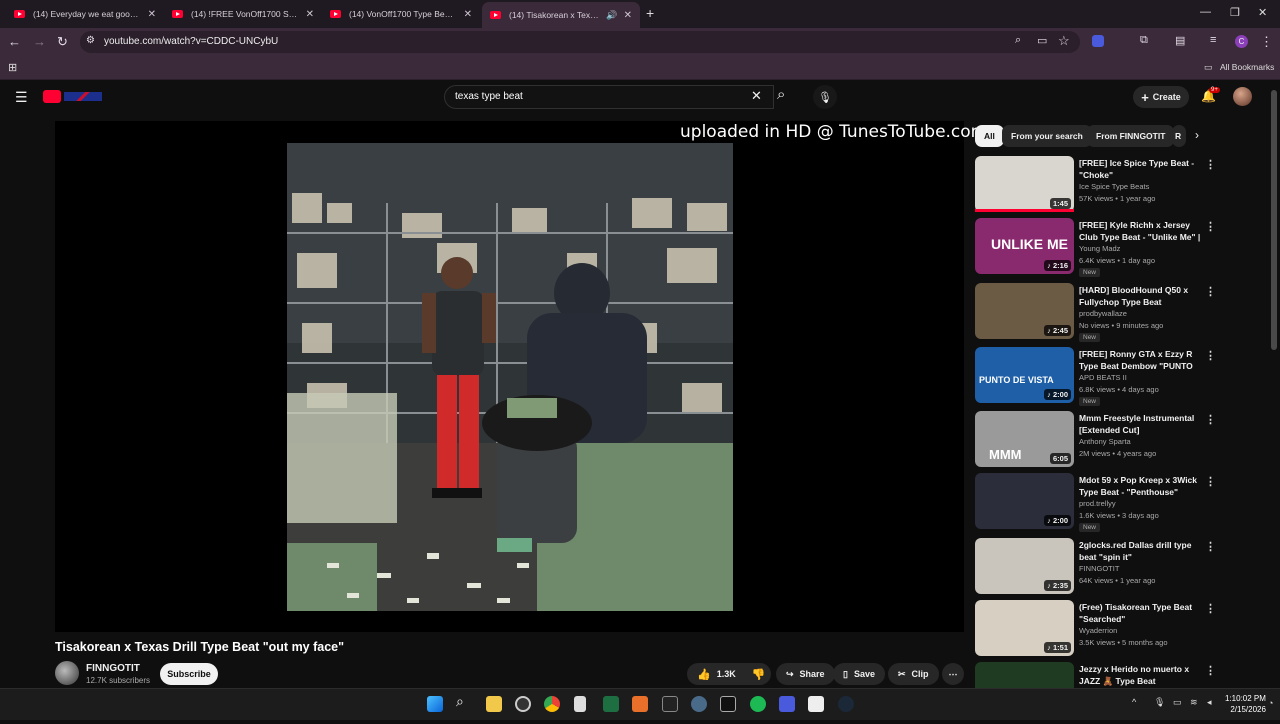 The height and width of the screenshot is (724, 1280). Describe the element at coordinates (1141, 613) in the screenshot. I see `recommendation-title: (Free) Tisakorean Type Beat "Searched"` at that location.